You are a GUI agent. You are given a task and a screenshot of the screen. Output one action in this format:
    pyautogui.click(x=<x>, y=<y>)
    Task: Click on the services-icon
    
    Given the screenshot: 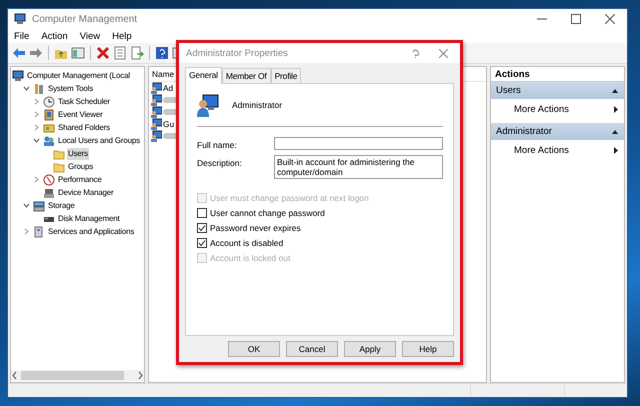 What is the action you would take?
    pyautogui.click(x=39, y=232)
    